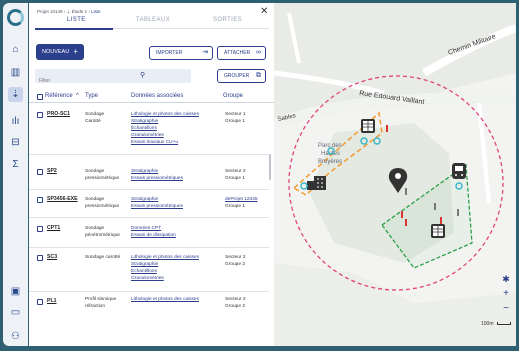 The height and width of the screenshot is (351, 519). What do you see at coordinates (487, 324) in the screenshot?
I see `scale-label: 100m` at bounding box center [487, 324].